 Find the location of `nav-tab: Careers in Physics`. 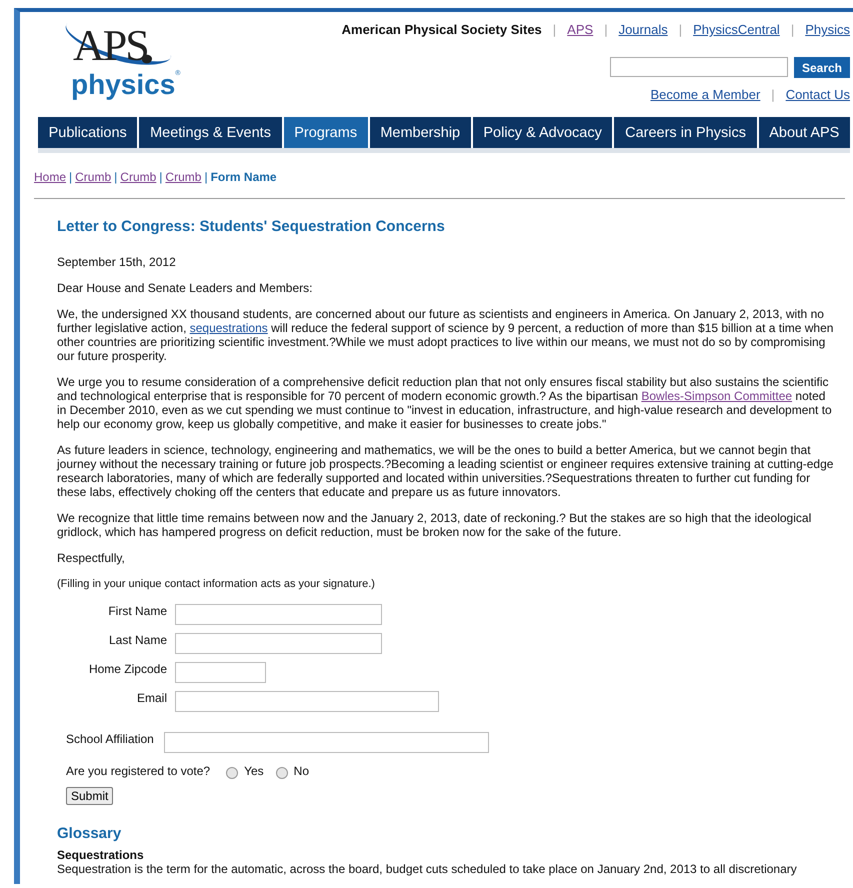

nav-tab: Careers in Physics is located at coordinates (686, 132).